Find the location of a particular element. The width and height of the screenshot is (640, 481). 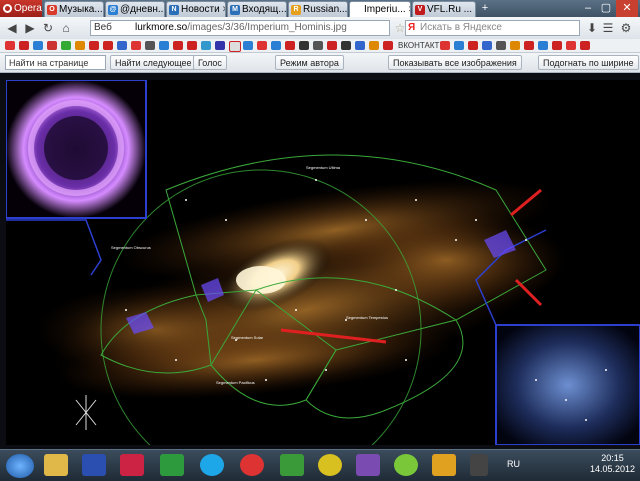

yandex-icon: Я is located at coordinates (412, 27).